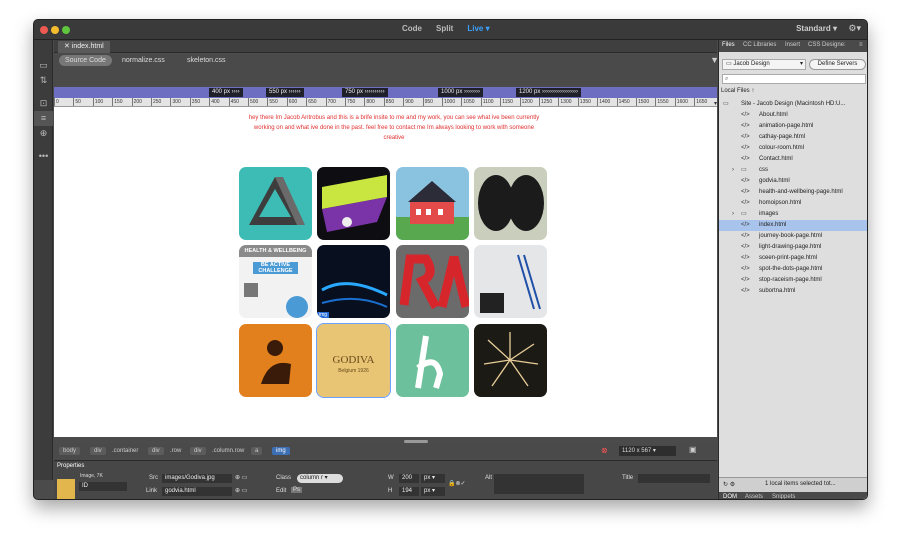 Image resolution: width=900 pixels, height=560 pixels. What do you see at coordinates (764, 64) in the screenshot?
I see `site-select: ▭ Jacob Design ▾` at bounding box center [764, 64].